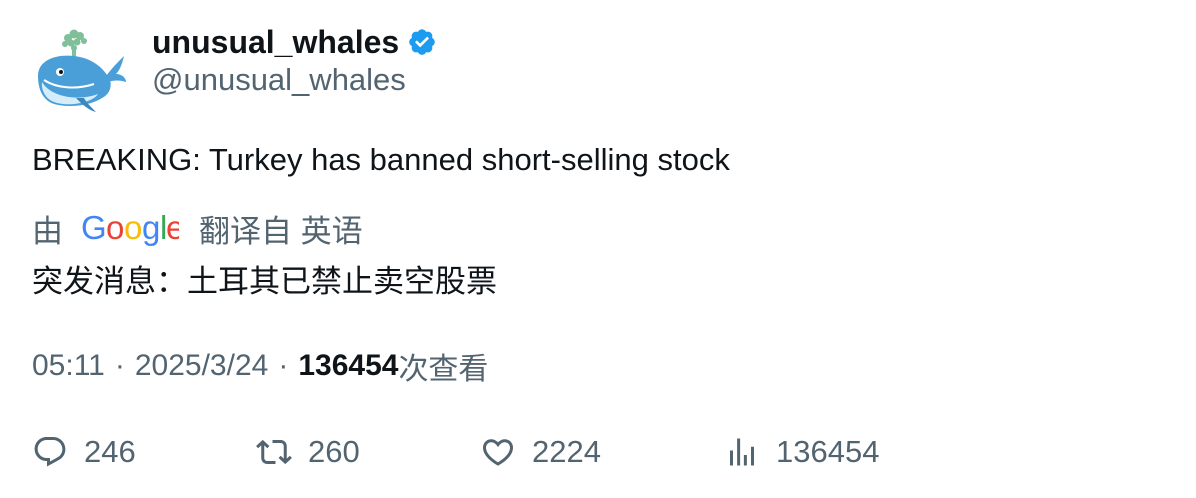 This screenshot has height=498, width=1196. What do you see at coordinates (151, 227) in the screenshot?
I see `svg-text: g` at bounding box center [151, 227].